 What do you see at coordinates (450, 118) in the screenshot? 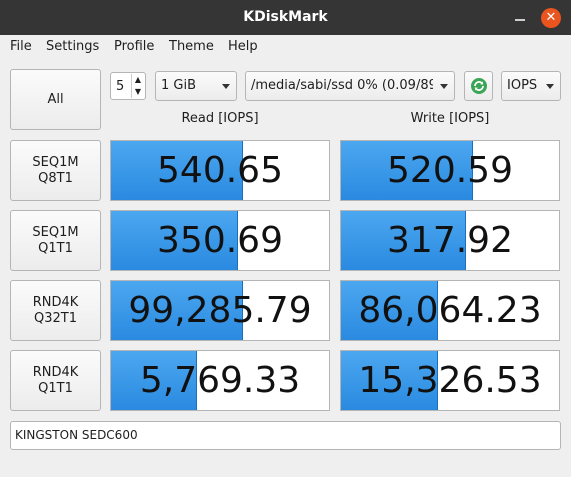
I see `write-column-header: Write [IOPS]` at bounding box center [450, 118].